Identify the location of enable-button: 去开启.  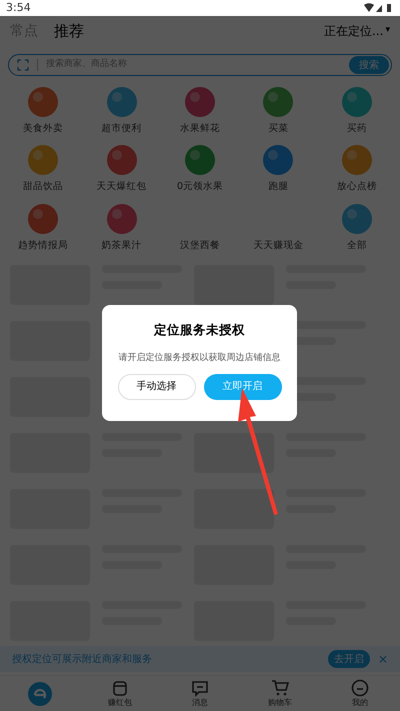
(349, 659).